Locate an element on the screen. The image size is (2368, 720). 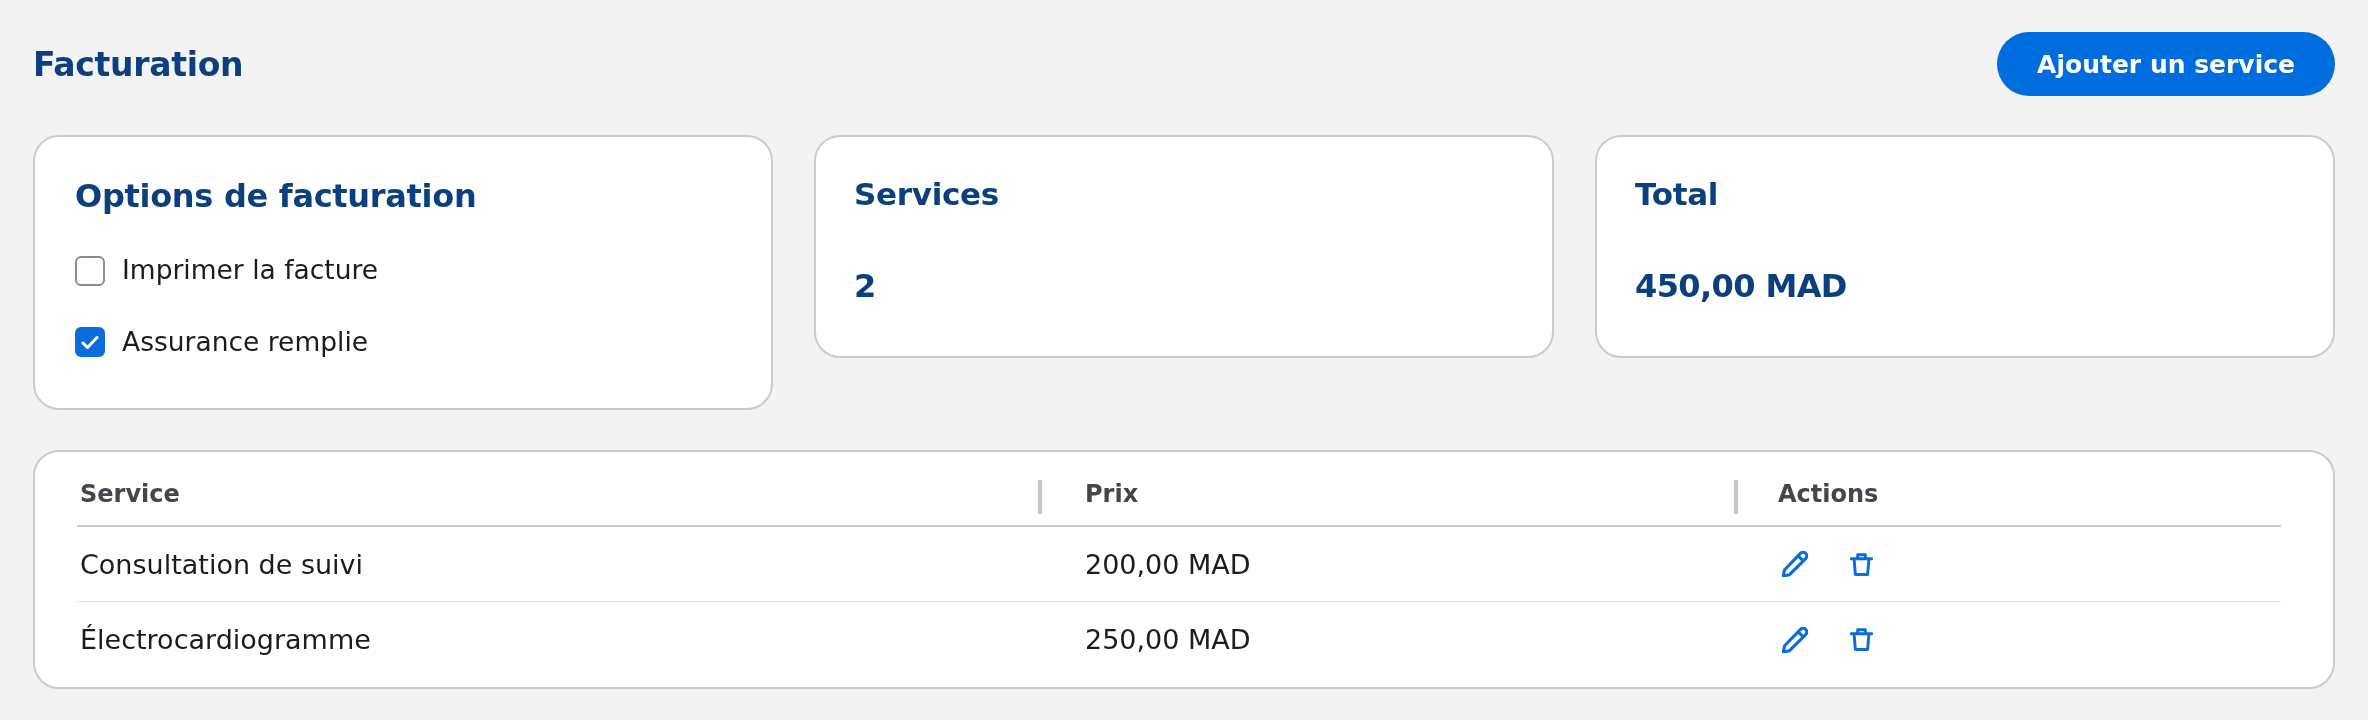
checkbox-label: Imprimer la facture is located at coordinates (250, 270).